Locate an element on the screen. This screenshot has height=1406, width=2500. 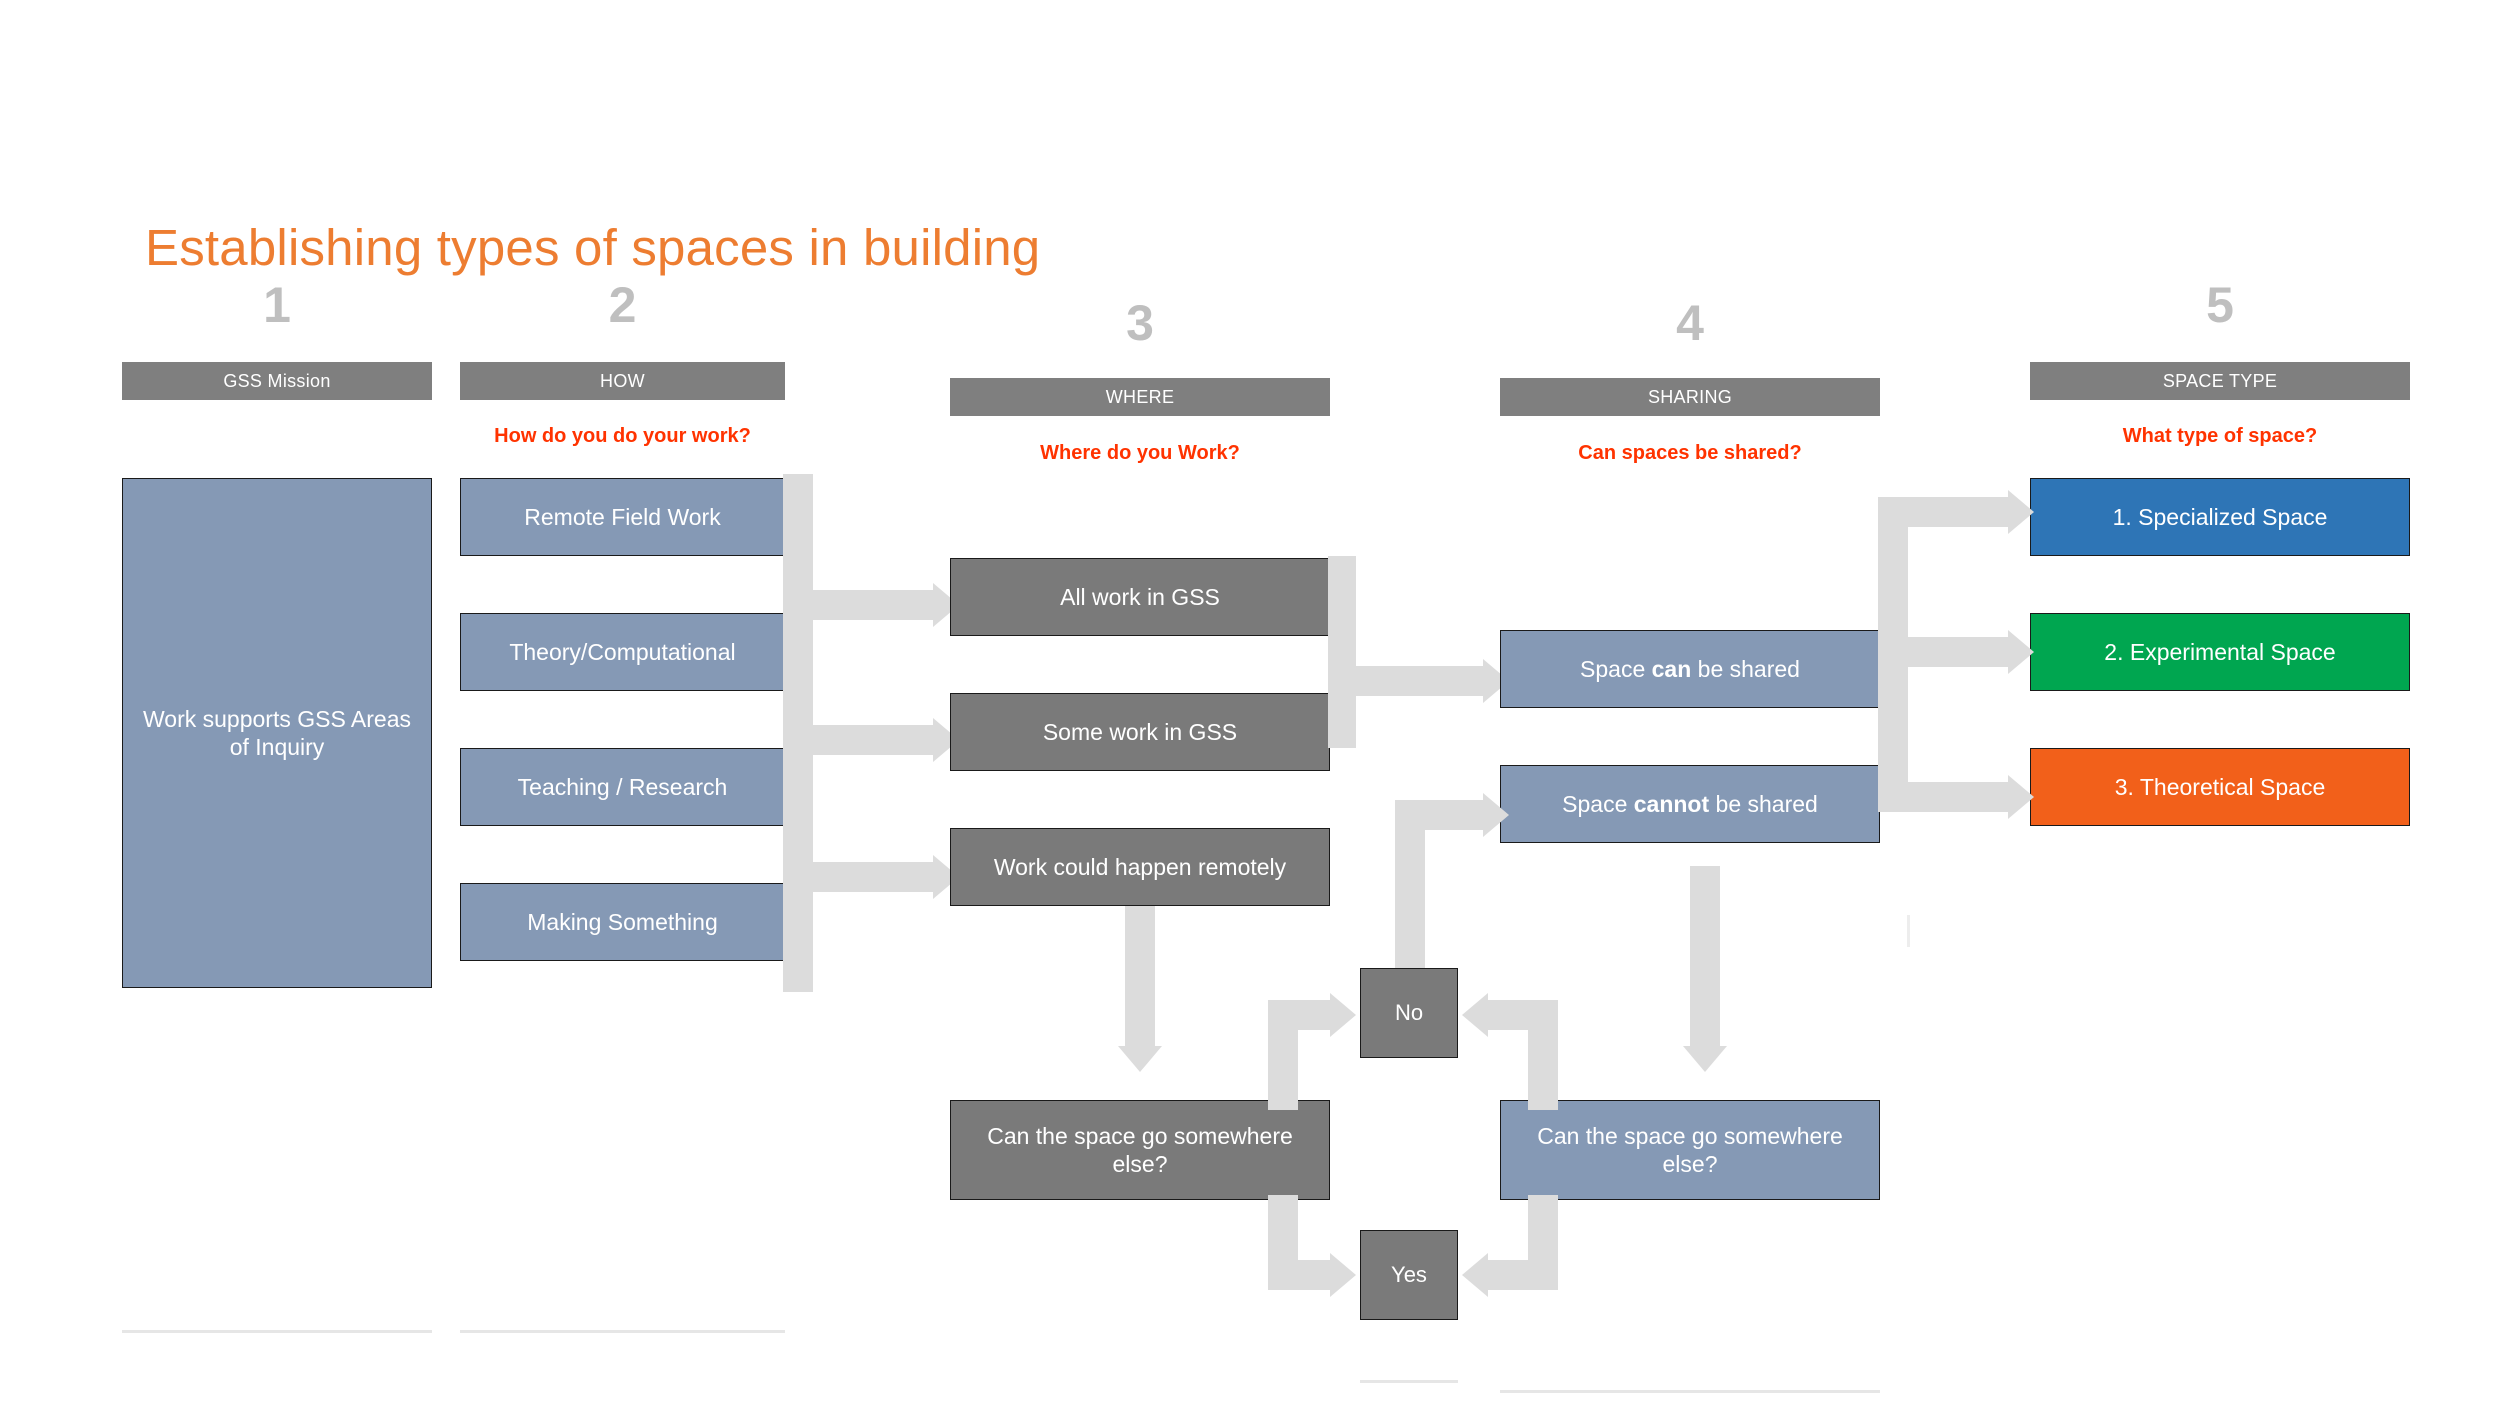
connector-left-question-to-no is located at coordinates (1299, 1015).